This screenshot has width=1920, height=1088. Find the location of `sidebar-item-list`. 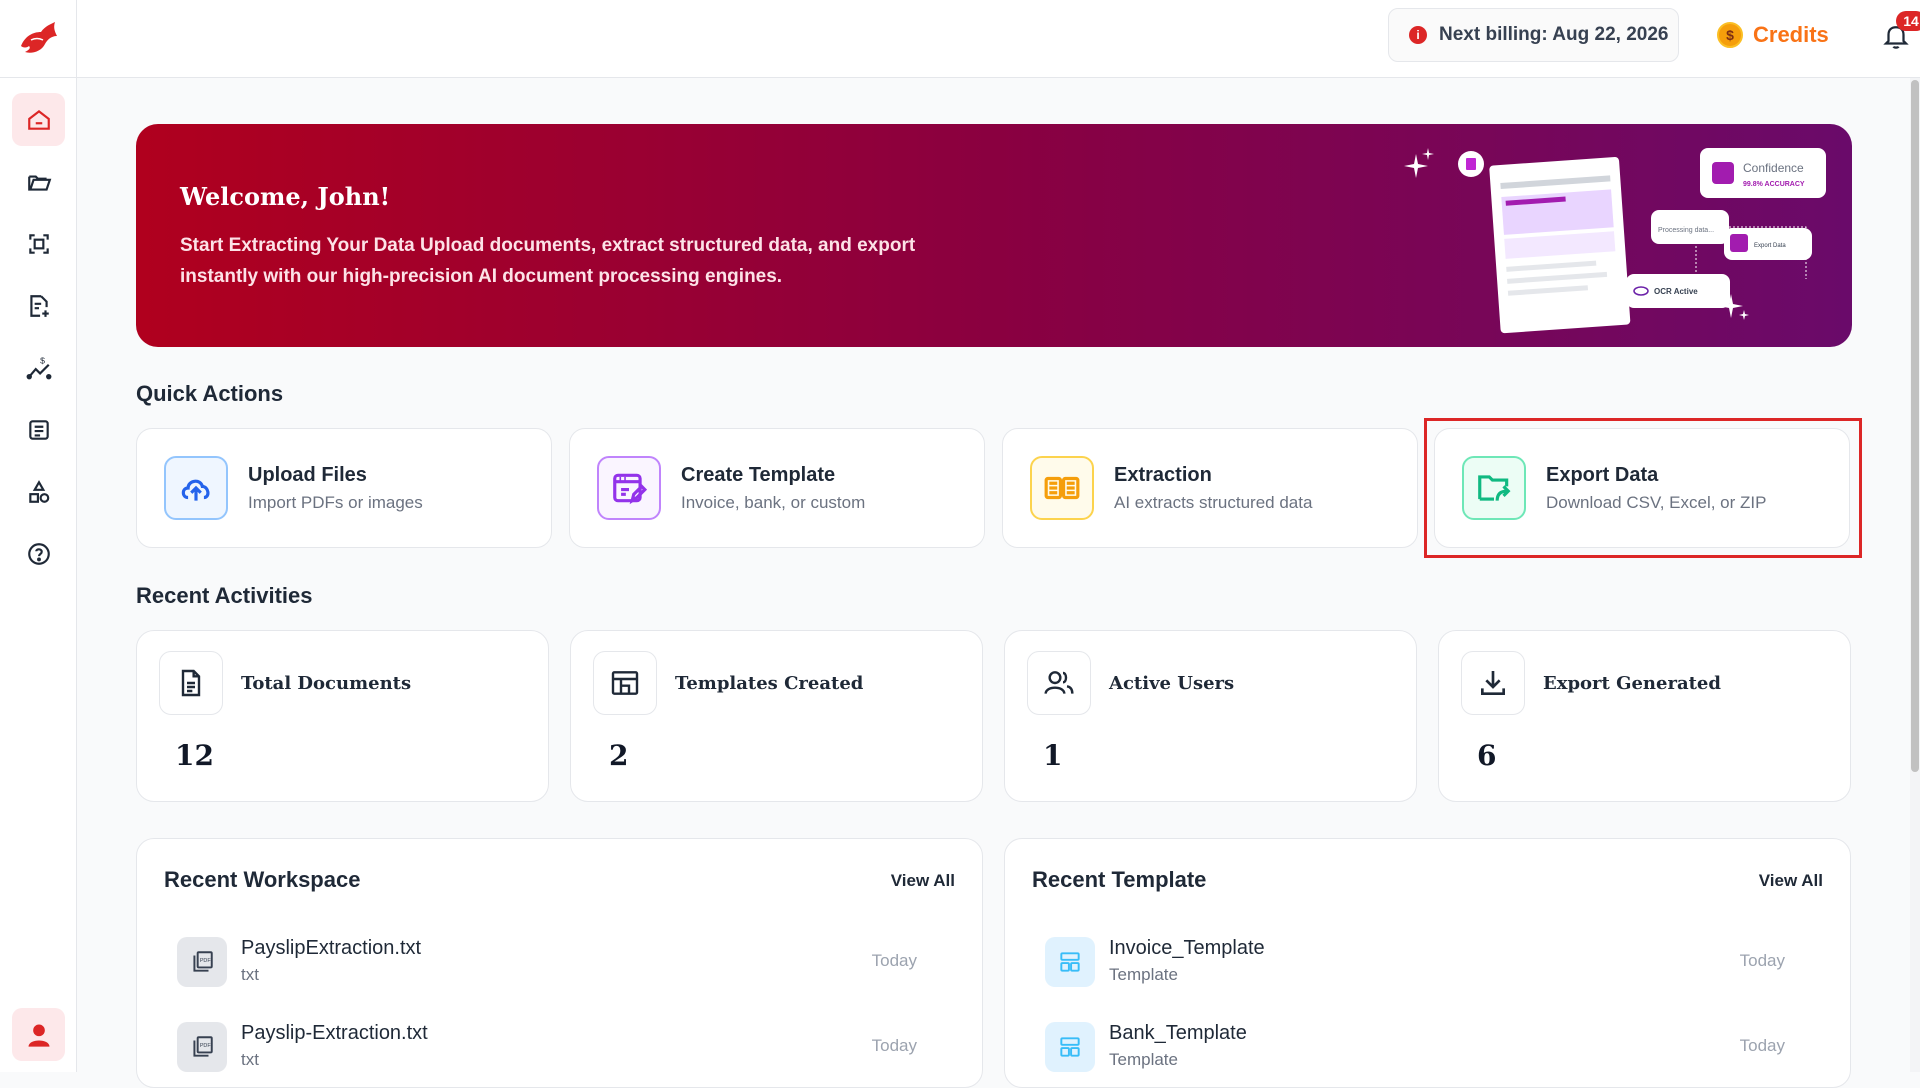

sidebar-item-list is located at coordinates (38, 429).